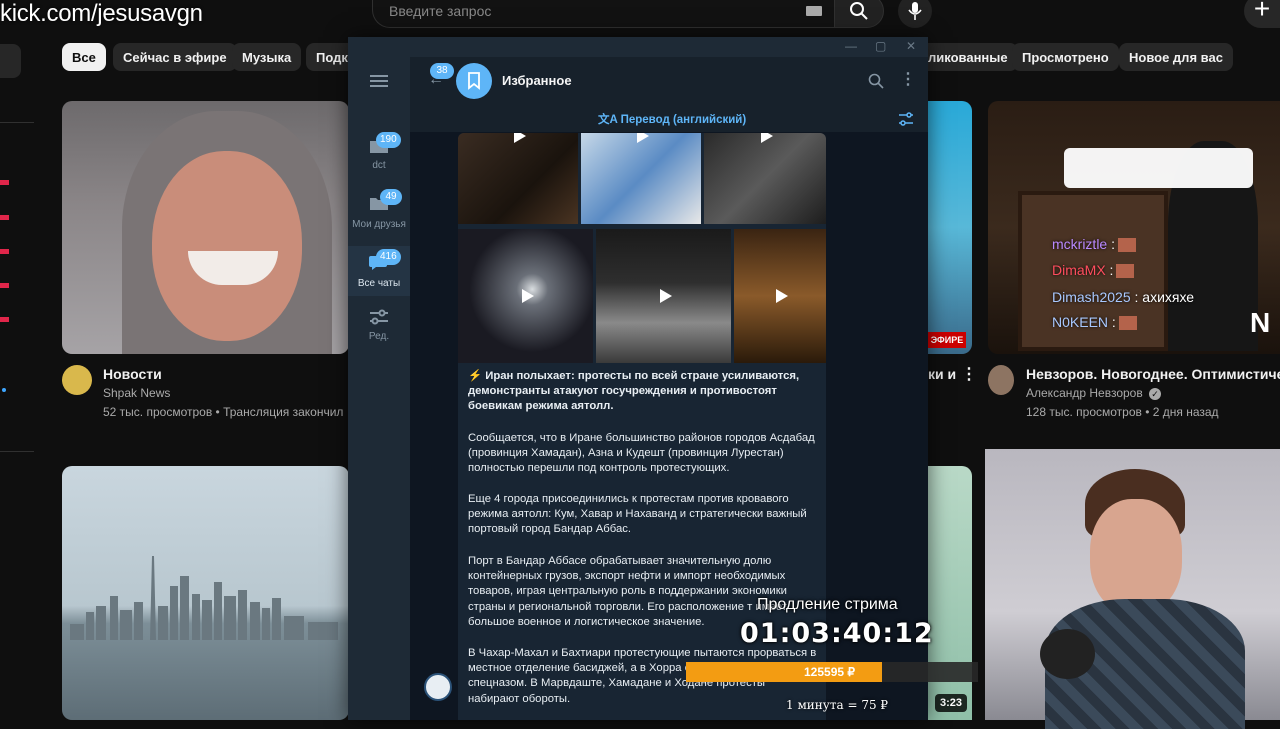 This screenshot has width=1280, height=729. What do you see at coordinates (379, 224) in the screenshot?
I see `folder-label: Мои друзья` at bounding box center [379, 224].